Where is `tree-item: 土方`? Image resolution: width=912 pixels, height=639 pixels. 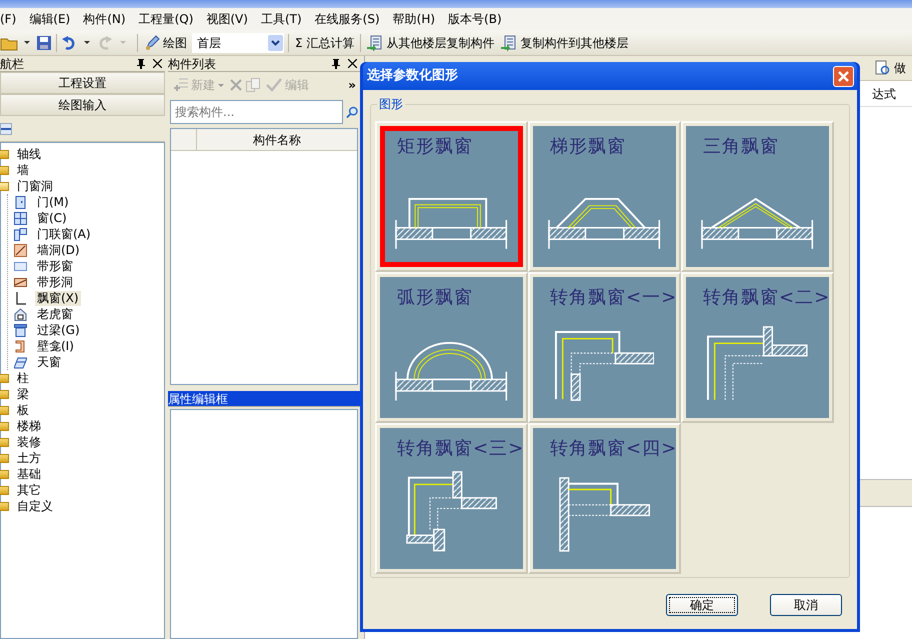 tree-item: 土方 is located at coordinates (29, 458).